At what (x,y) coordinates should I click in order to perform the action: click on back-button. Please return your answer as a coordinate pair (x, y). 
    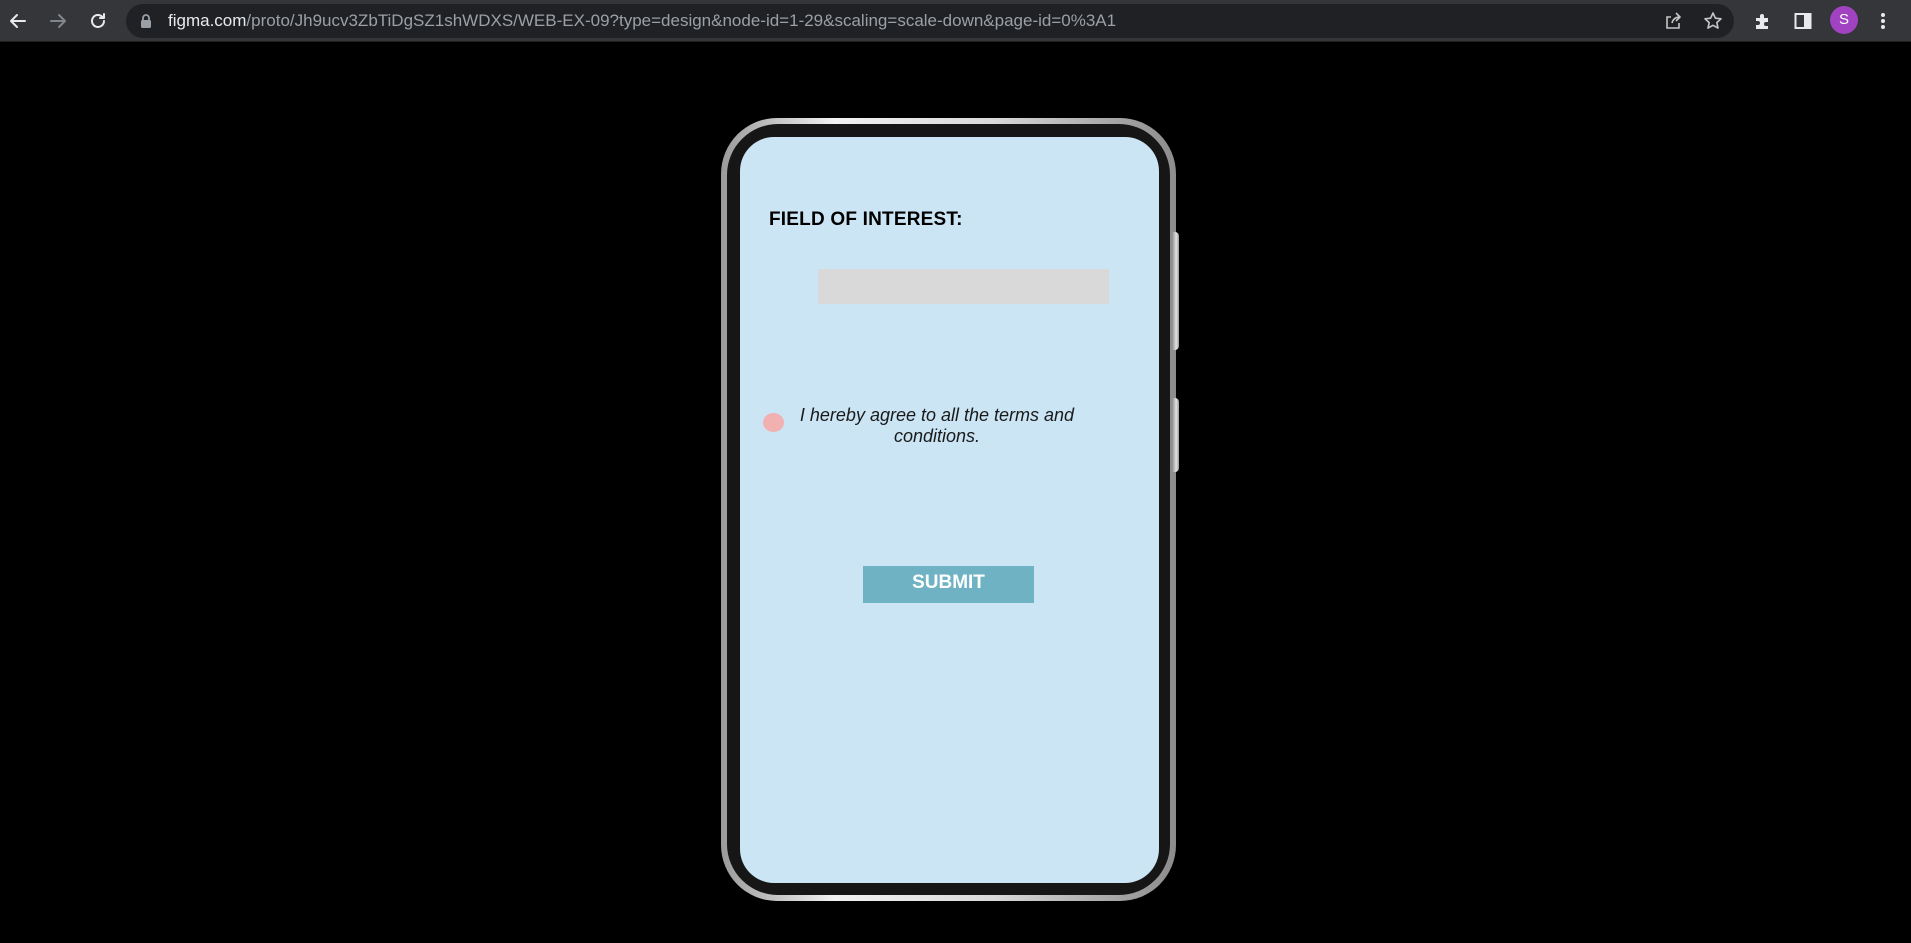
    Looking at the image, I should click on (18, 21).